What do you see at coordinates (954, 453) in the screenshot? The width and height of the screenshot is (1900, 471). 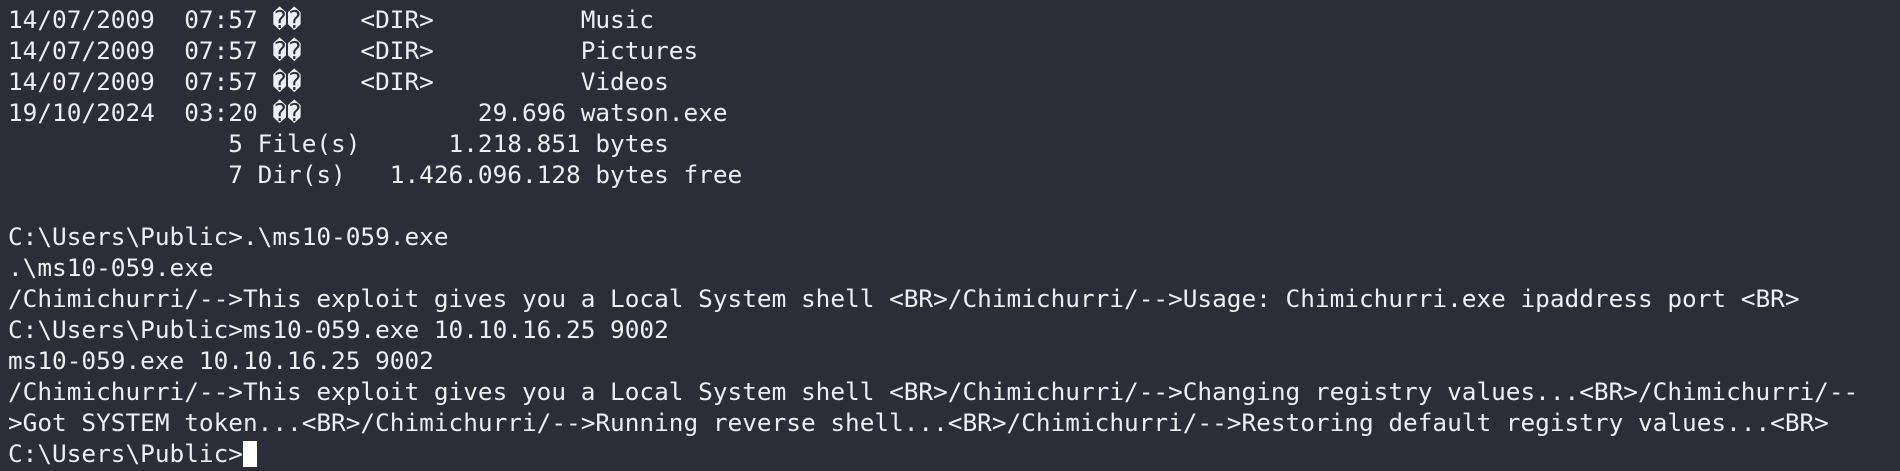 I see `prompt-line: C:\Users\Public>` at bounding box center [954, 453].